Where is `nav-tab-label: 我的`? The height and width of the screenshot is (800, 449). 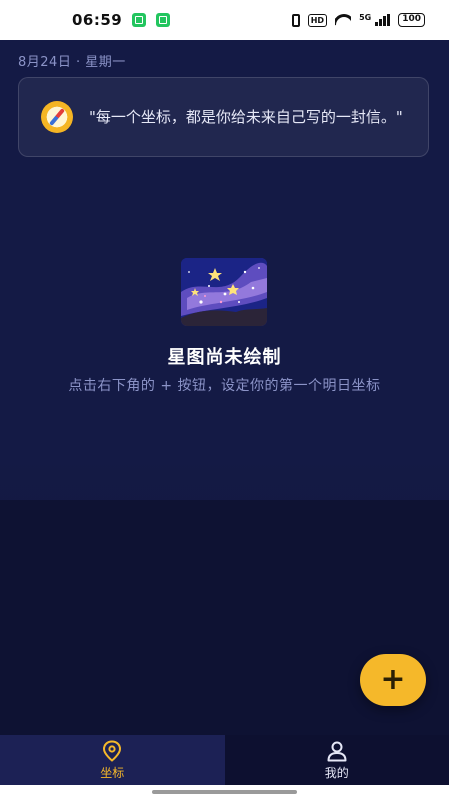 nav-tab-label: 我的 is located at coordinates (336, 772).